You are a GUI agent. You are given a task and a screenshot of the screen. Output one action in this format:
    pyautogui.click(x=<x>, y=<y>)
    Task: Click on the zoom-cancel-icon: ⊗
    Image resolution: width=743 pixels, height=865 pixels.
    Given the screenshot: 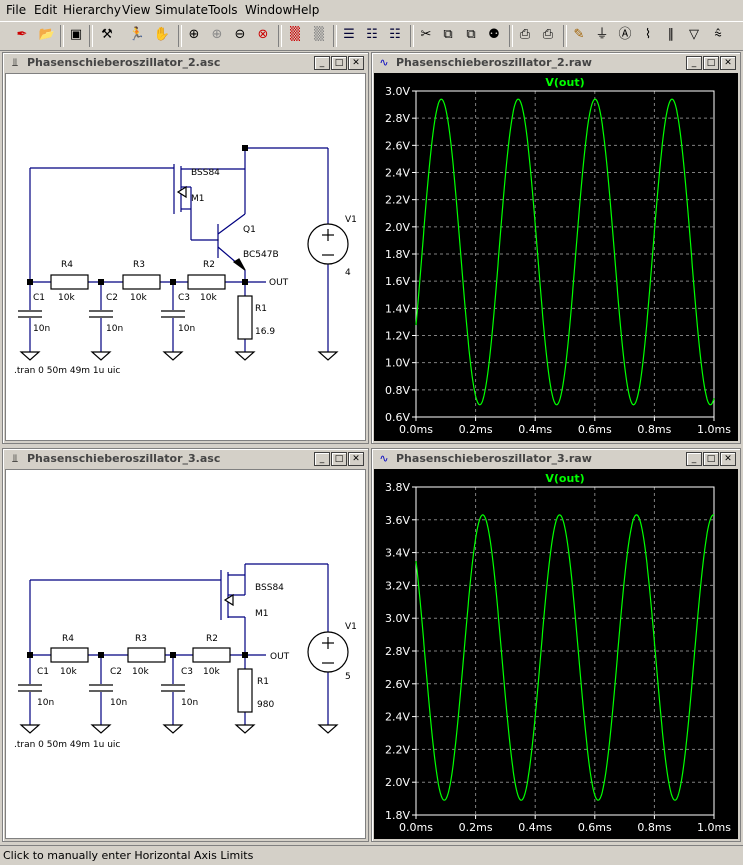 What is the action you would take?
    pyautogui.click(x=263, y=35)
    